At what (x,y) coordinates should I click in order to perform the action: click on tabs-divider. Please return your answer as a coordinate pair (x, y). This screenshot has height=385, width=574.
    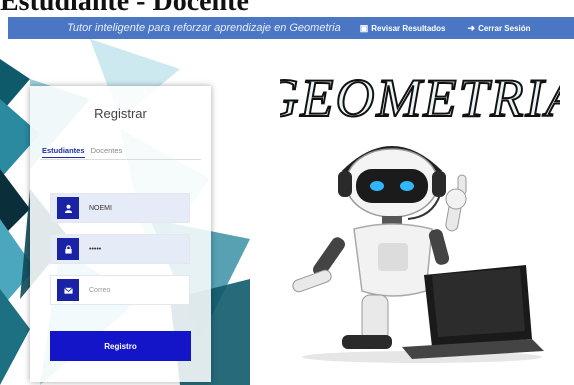
    Looking at the image, I should click on (120, 159).